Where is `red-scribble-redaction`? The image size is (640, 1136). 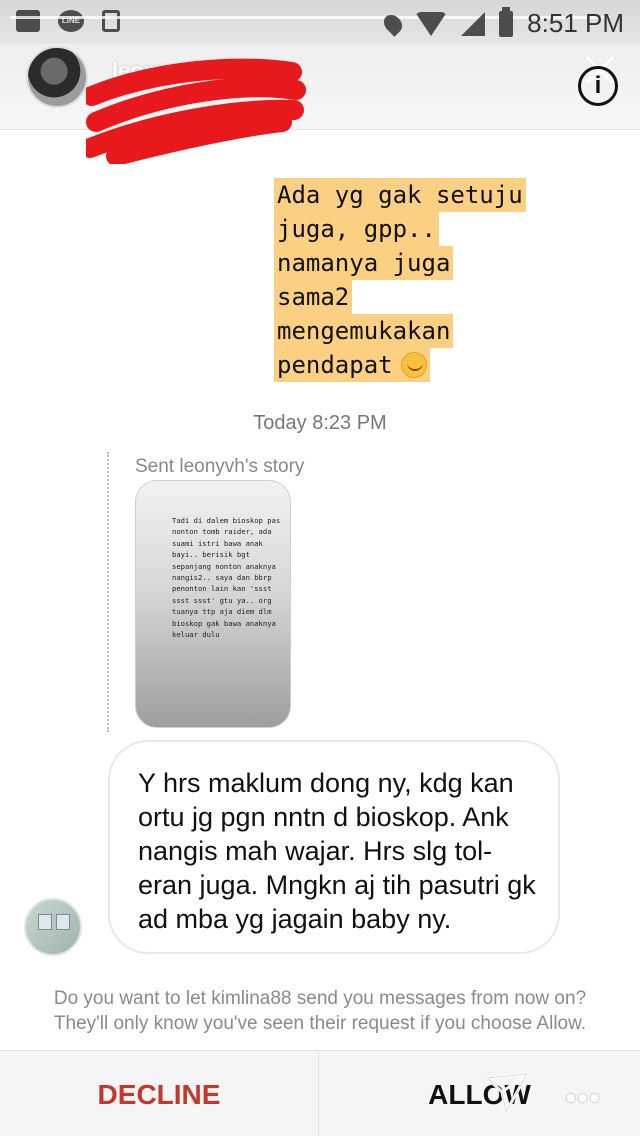 red-scribble-redaction is located at coordinates (196, 111).